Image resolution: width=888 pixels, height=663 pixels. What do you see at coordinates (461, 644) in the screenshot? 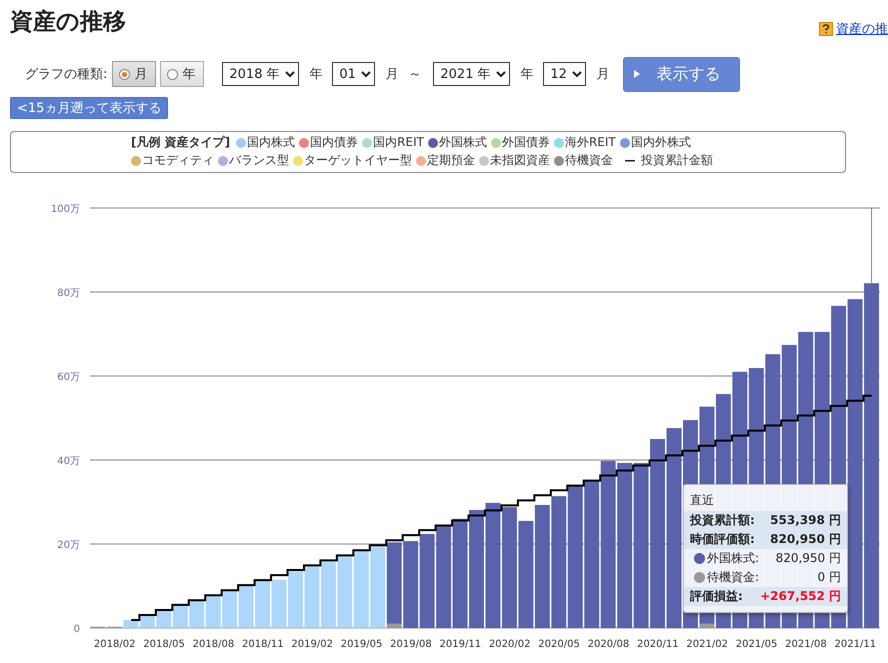
I see `x-axis-label: 2019/11` at bounding box center [461, 644].